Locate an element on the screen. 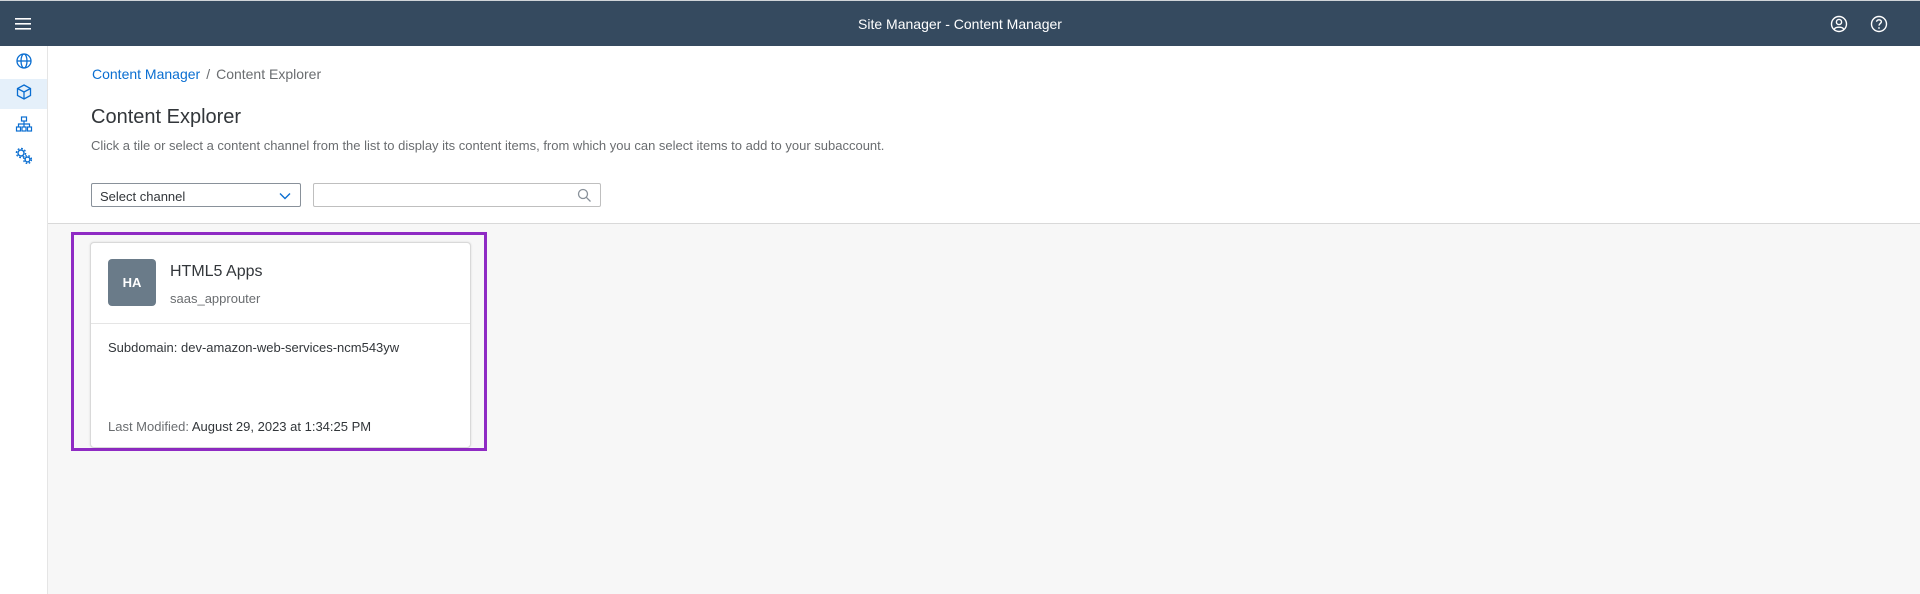  tile-modified-value: August 29, 2023 at 1:34:25 PM is located at coordinates (281, 426).